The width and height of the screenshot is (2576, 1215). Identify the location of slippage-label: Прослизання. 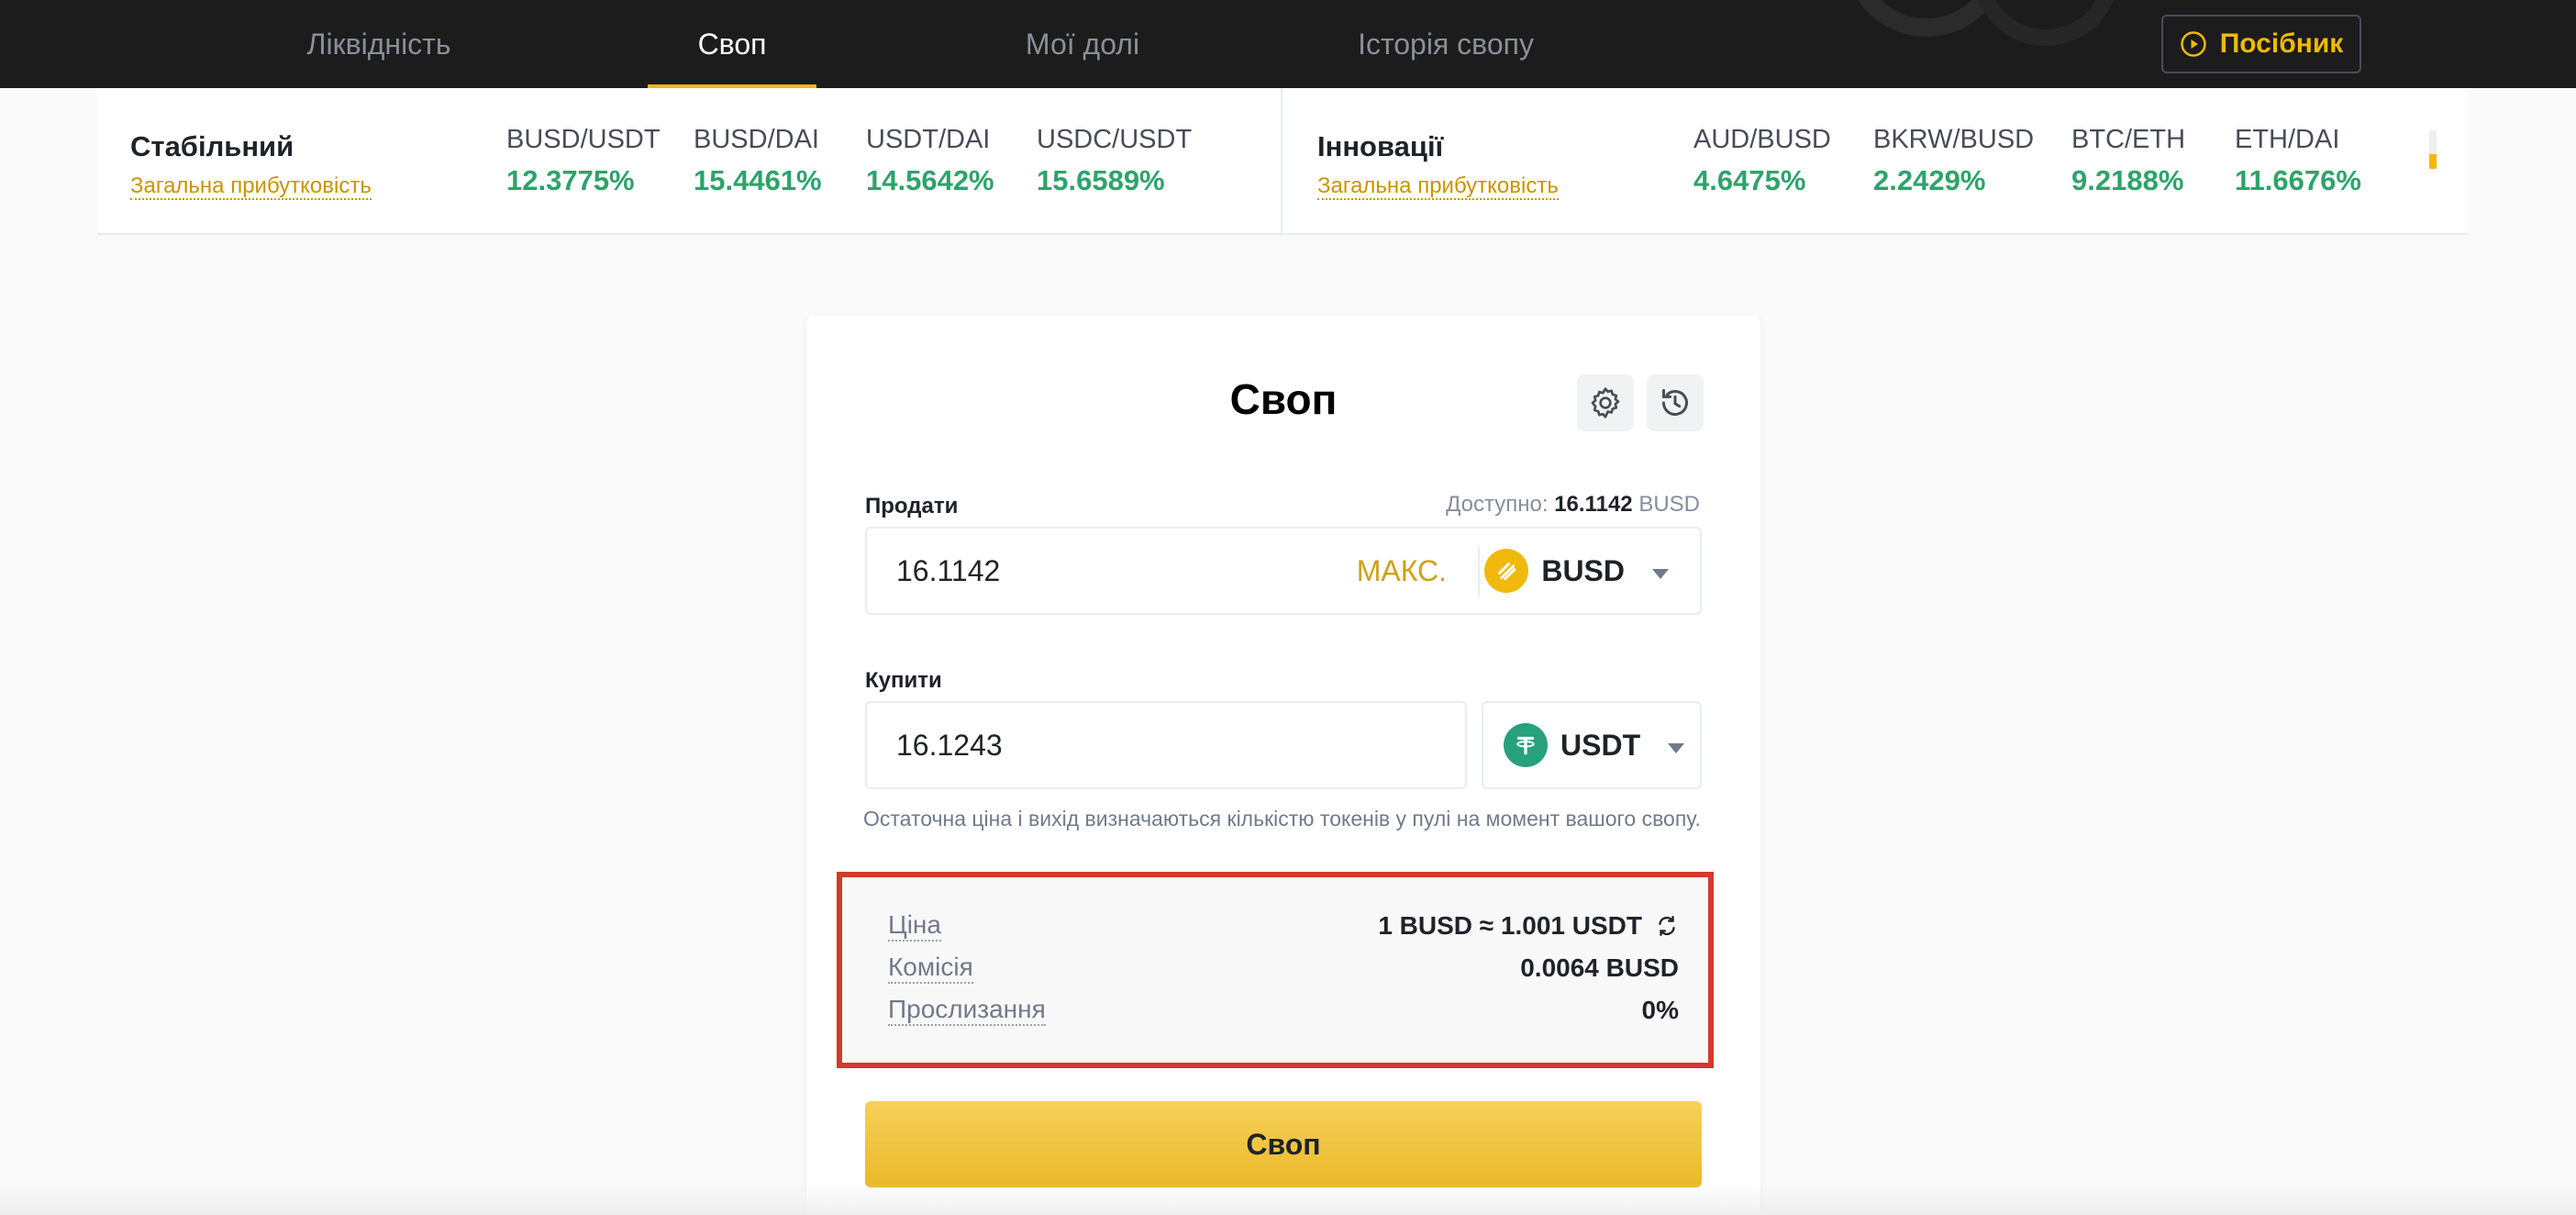
(967, 1011).